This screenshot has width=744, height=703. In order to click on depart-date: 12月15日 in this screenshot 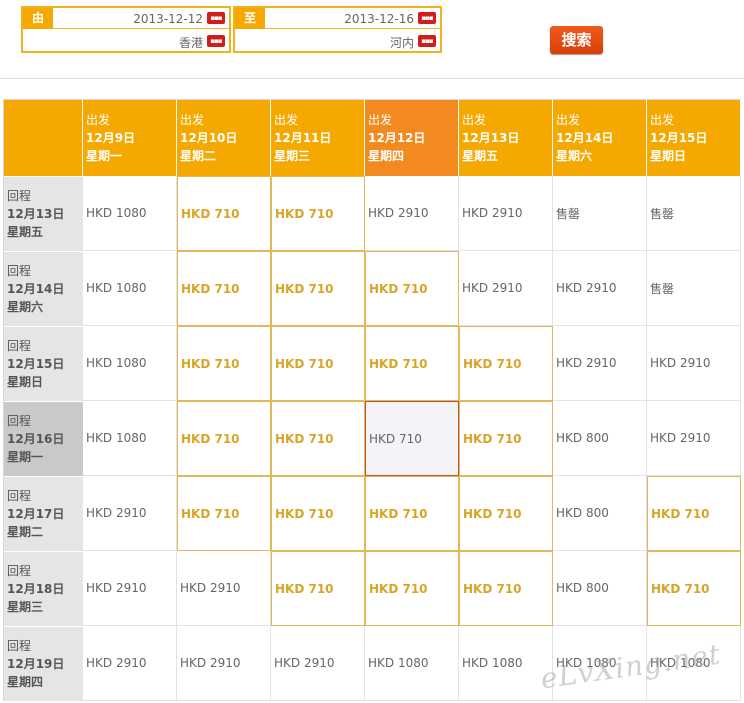, I will do `click(679, 138)`.